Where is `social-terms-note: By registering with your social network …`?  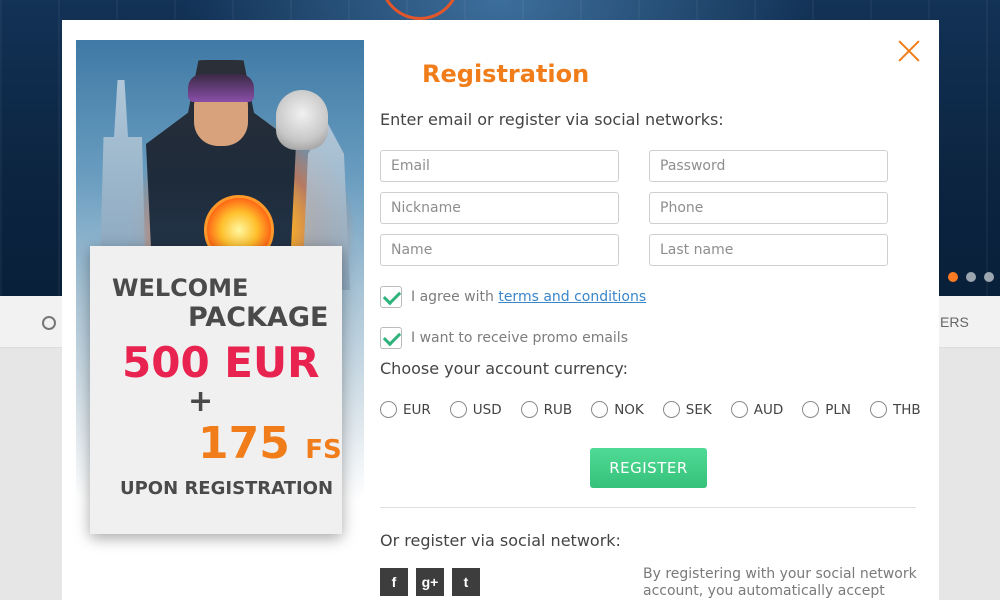
social-terms-note: By registering with your social network … is located at coordinates (783, 583).